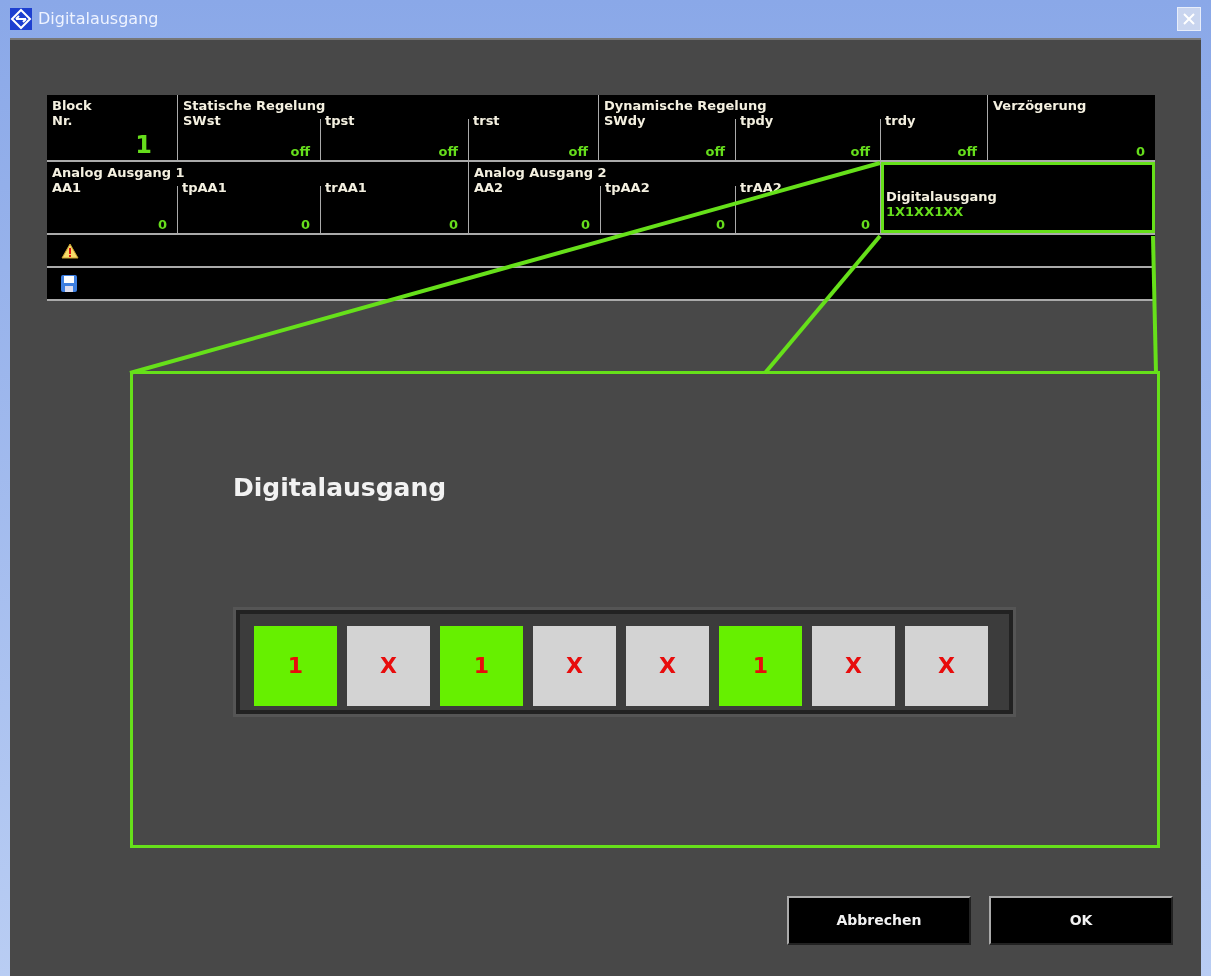  I want to click on group-header: Statische Regelung, so click(254, 105).